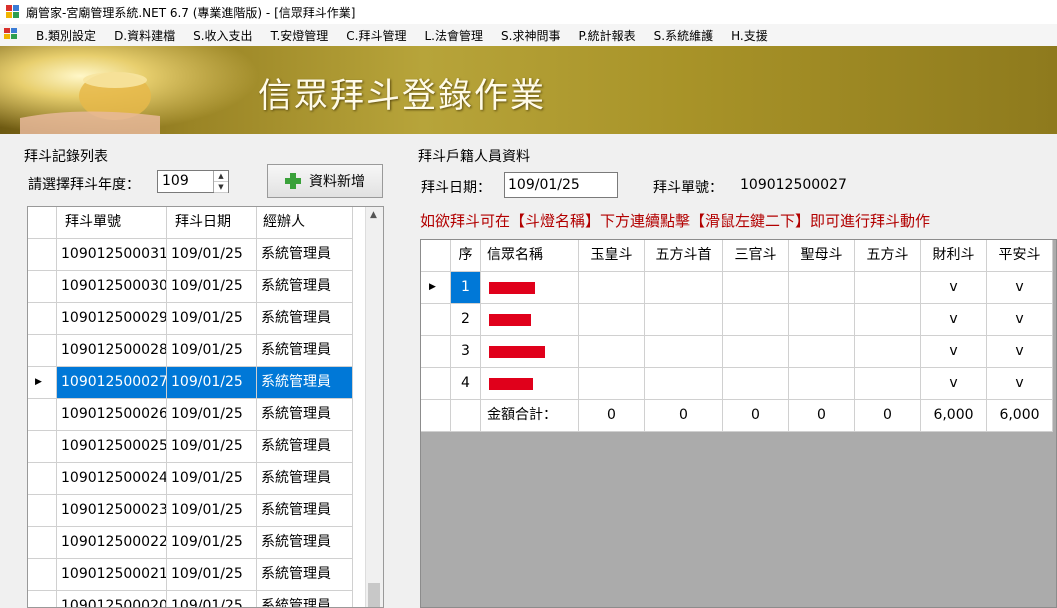  I want to click on cell-order-no: 109012500029, so click(112, 319).